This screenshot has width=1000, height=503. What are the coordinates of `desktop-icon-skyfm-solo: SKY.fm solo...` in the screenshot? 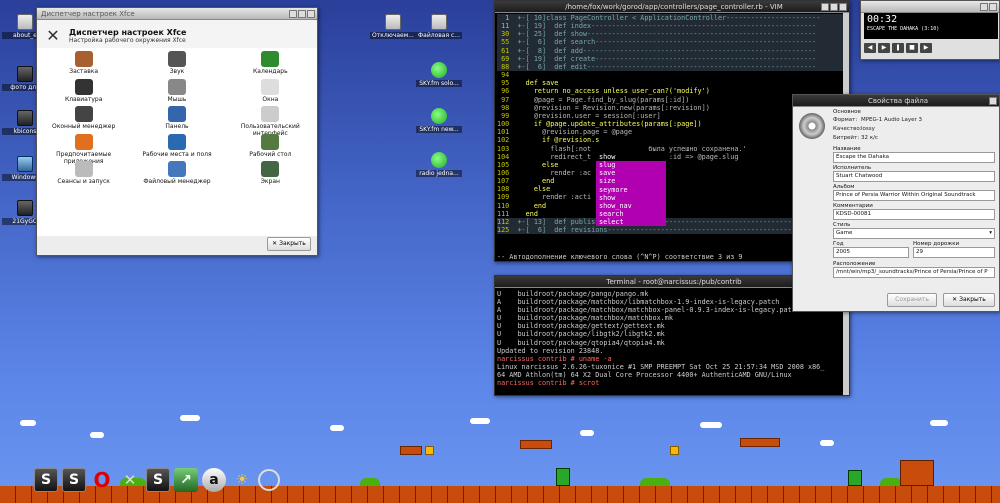 It's located at (439, 74).